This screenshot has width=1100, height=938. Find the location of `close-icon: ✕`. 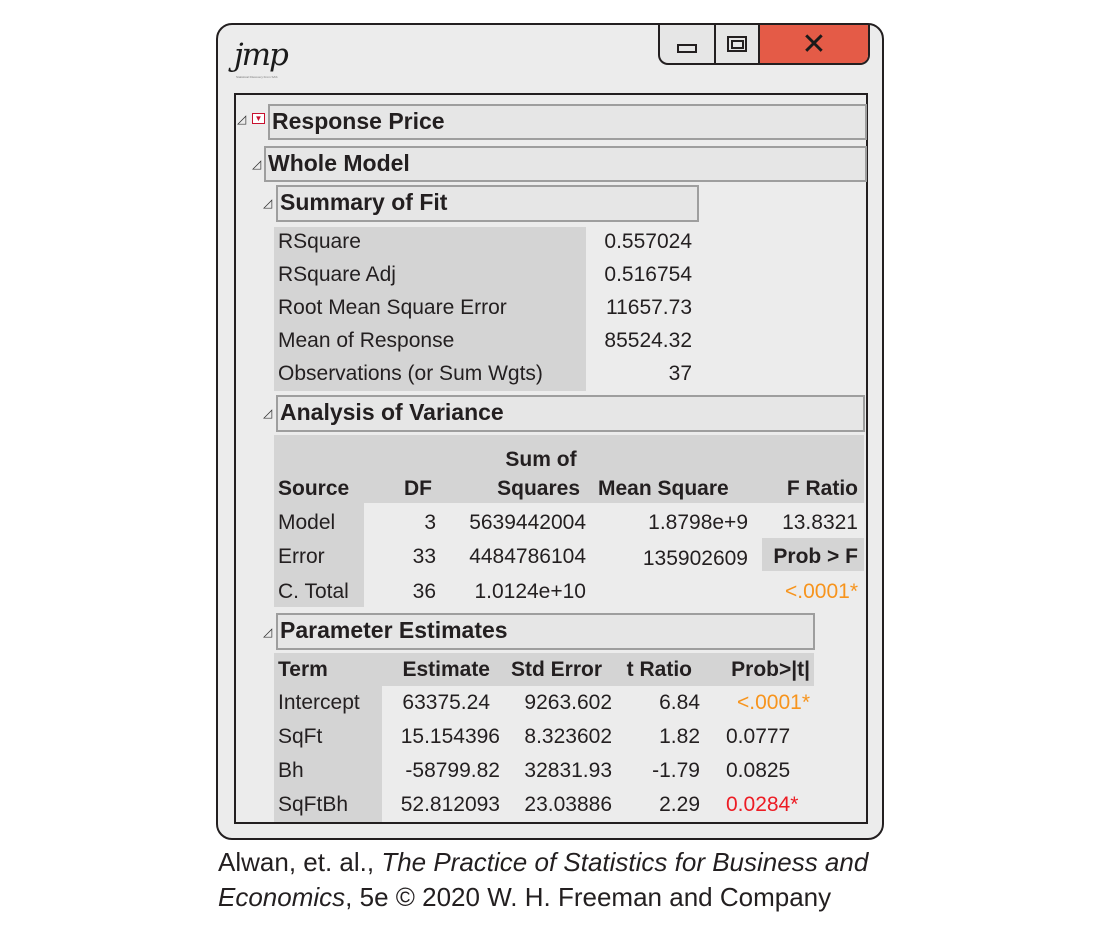

close-icon: ✕ is located at coordinates (814, 44).